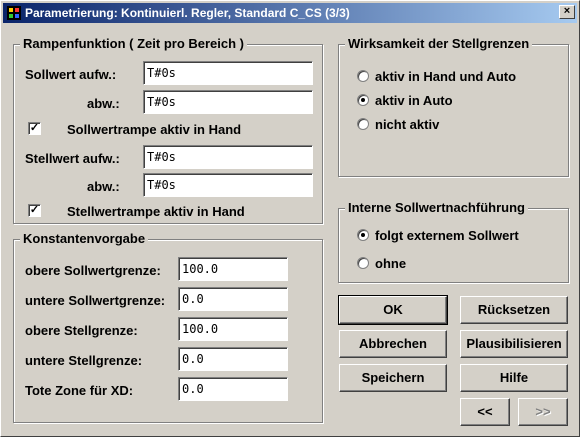 The image size is (580, 437). I want to click on option-ohne: ohne, so click(390, 263).